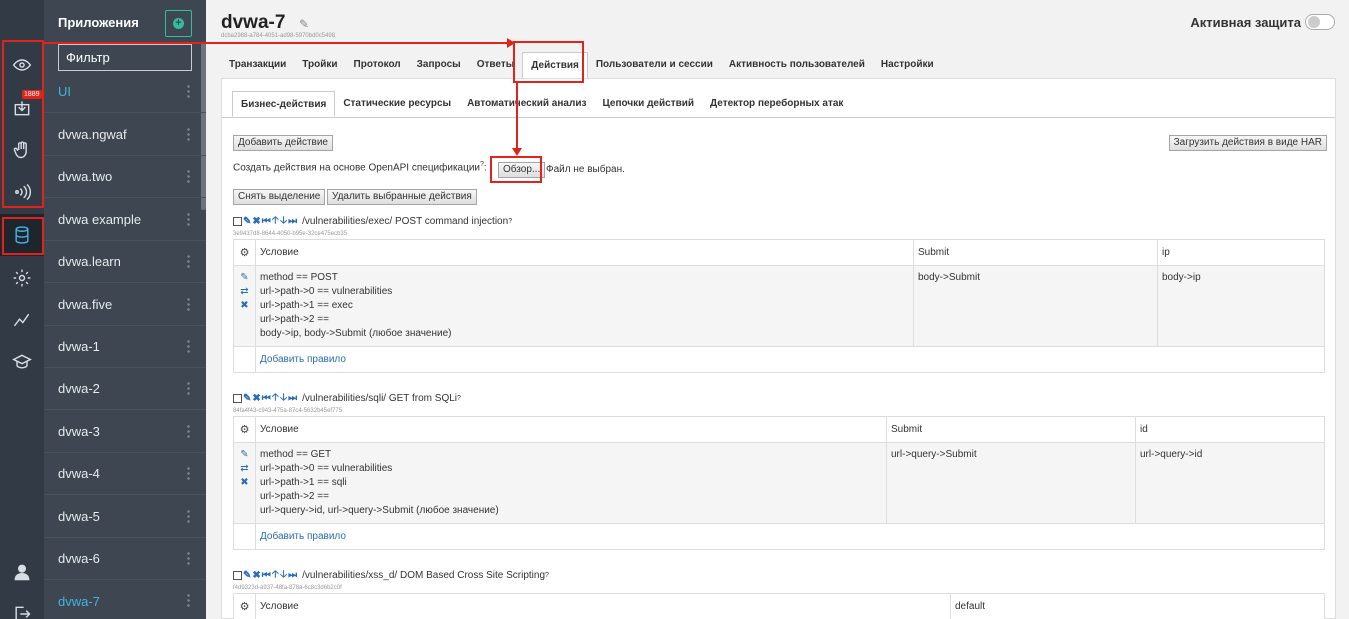 The image size is (1349, 619). Describe the element at coordinates (125, 517) in the screenshot. I see `app-item: dvwa-5` at that location.